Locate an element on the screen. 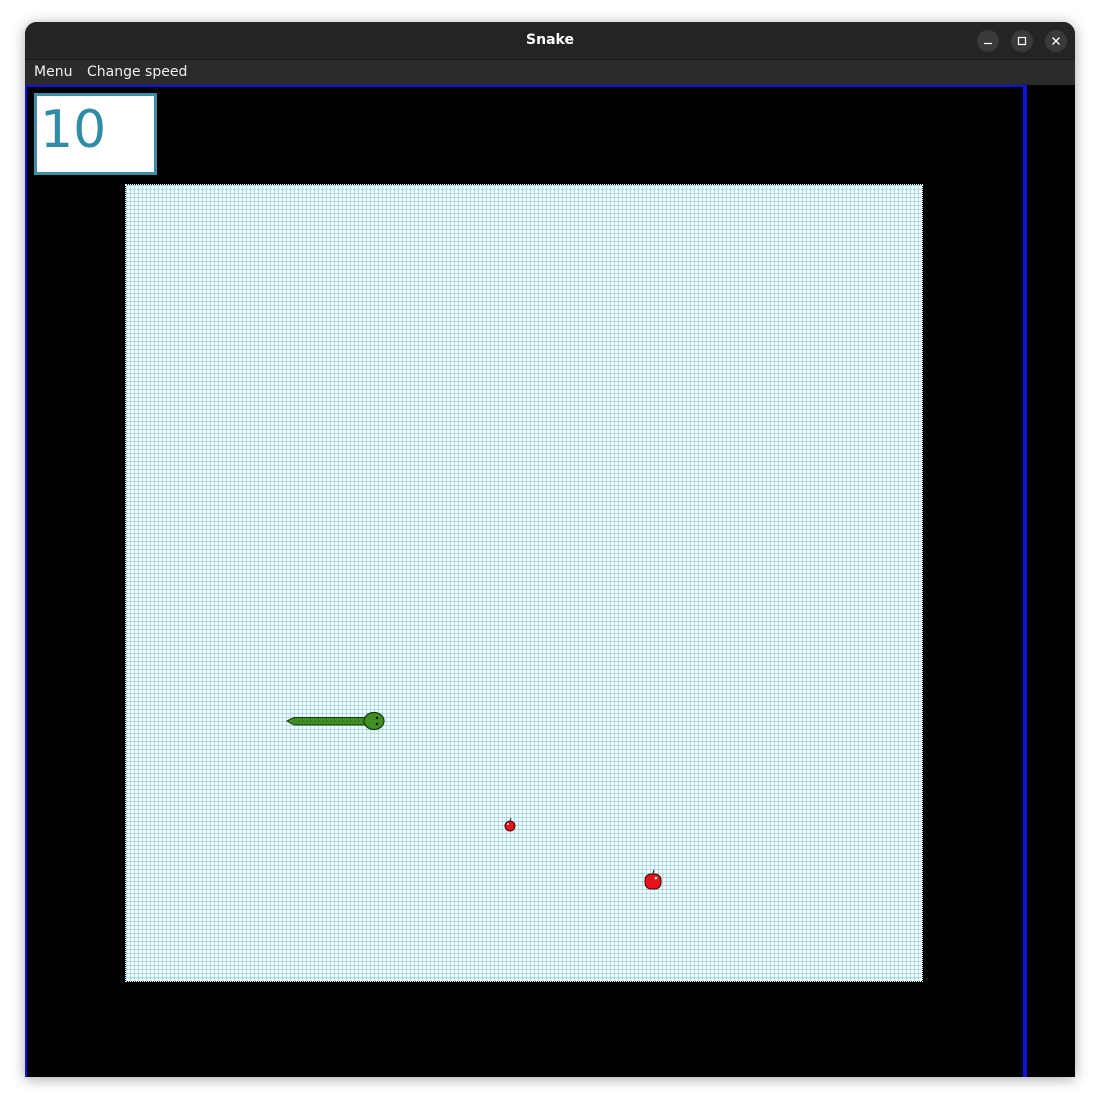 The width and height of the screenshot is (1100, 1105). snake-head is located at coordinates (374, 721).